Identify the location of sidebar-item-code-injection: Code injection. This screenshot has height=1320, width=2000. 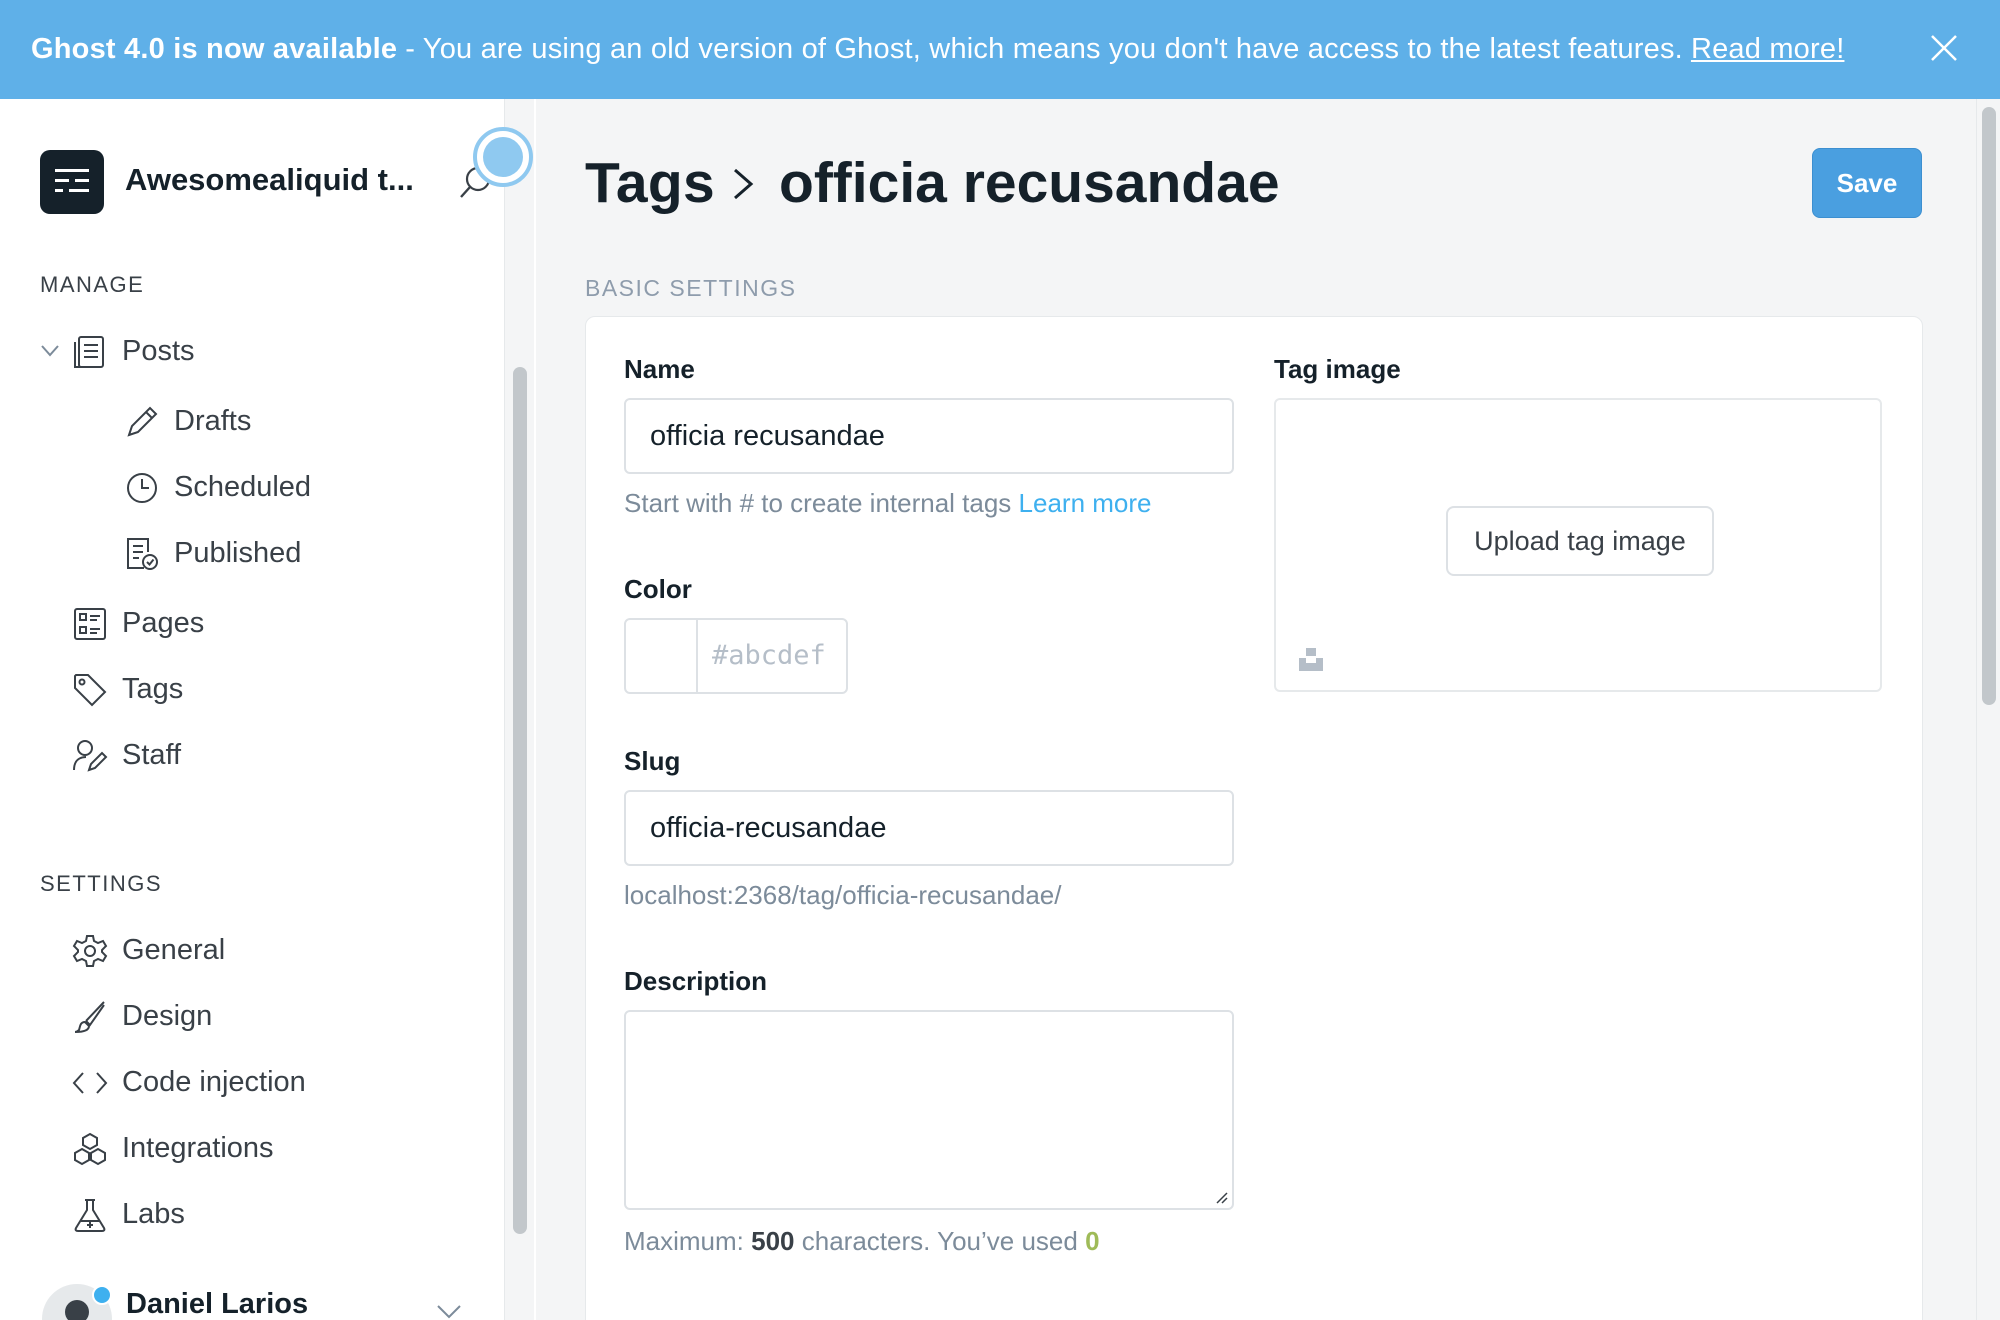
(250, 1083).